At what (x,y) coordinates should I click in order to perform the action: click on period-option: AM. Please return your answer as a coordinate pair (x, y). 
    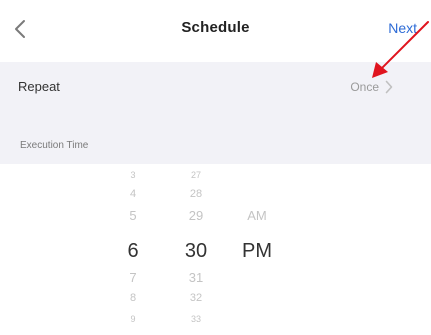
    Looking at the image, I should click on (257, 215).